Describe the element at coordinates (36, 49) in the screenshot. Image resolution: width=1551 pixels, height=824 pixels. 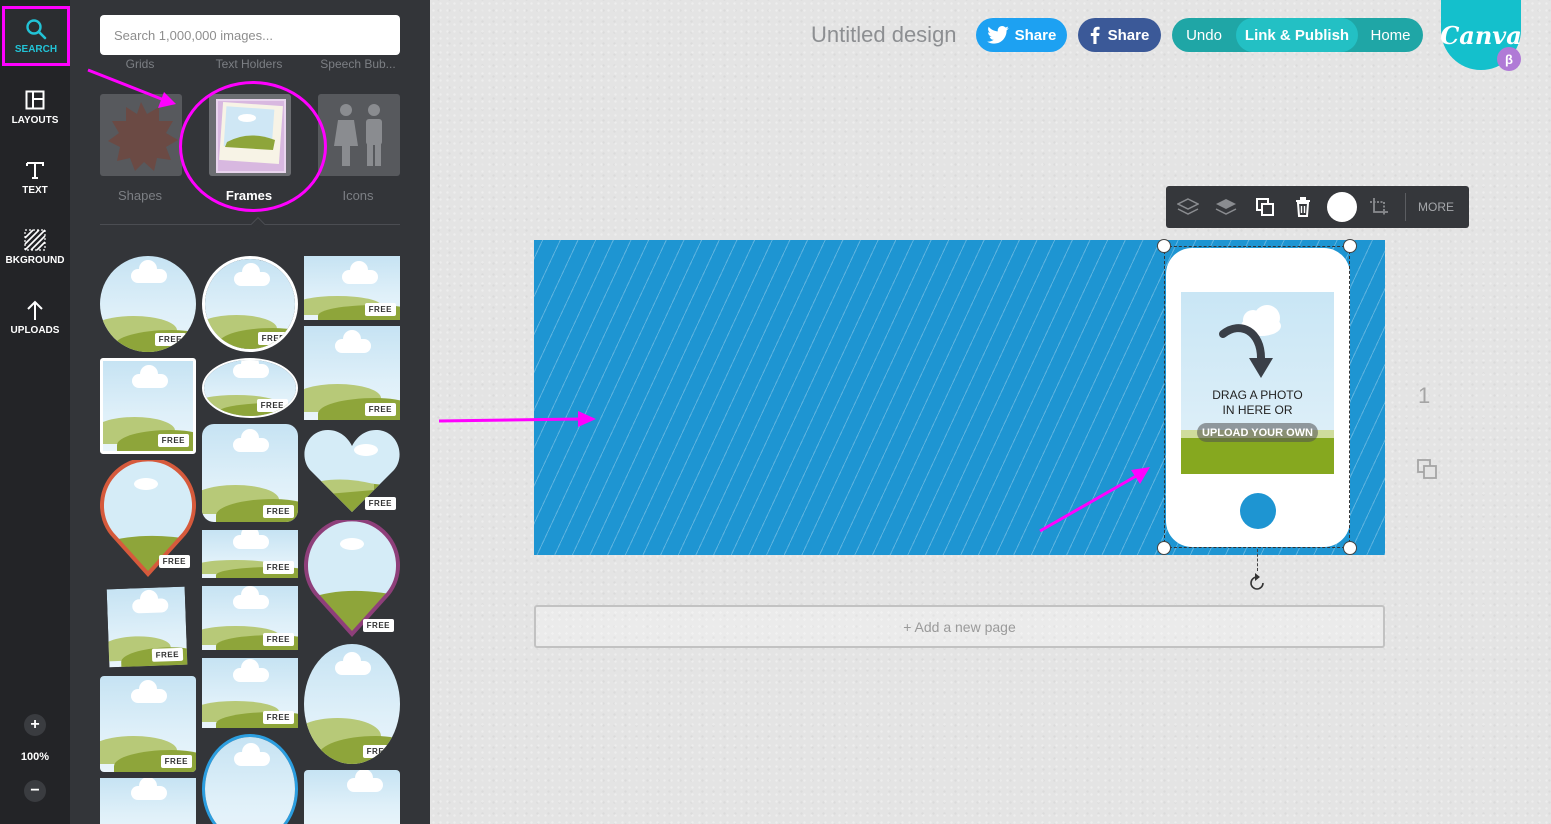
I see `rail-search-label: SEARCH` at that location.